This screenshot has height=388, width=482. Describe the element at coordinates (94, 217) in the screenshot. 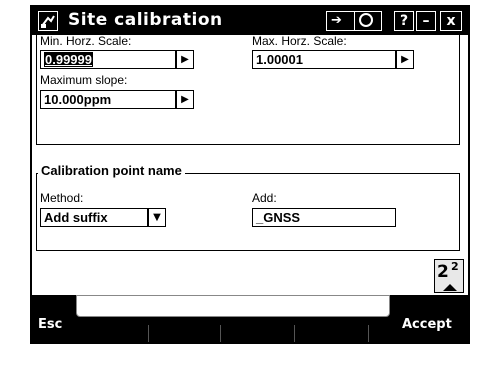

I see `method-select: Add suffix` at that location.